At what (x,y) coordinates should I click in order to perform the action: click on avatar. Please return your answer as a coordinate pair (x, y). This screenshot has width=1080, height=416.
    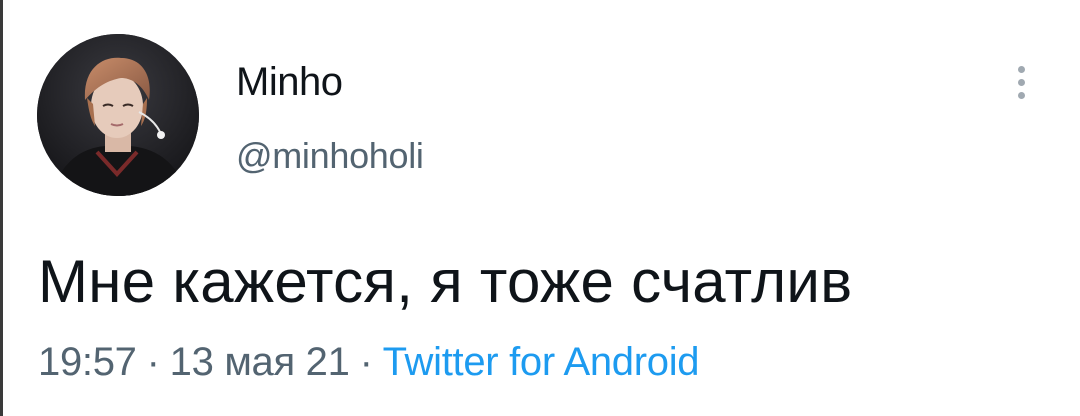
    Looking at the image, I should click on (118, 115).